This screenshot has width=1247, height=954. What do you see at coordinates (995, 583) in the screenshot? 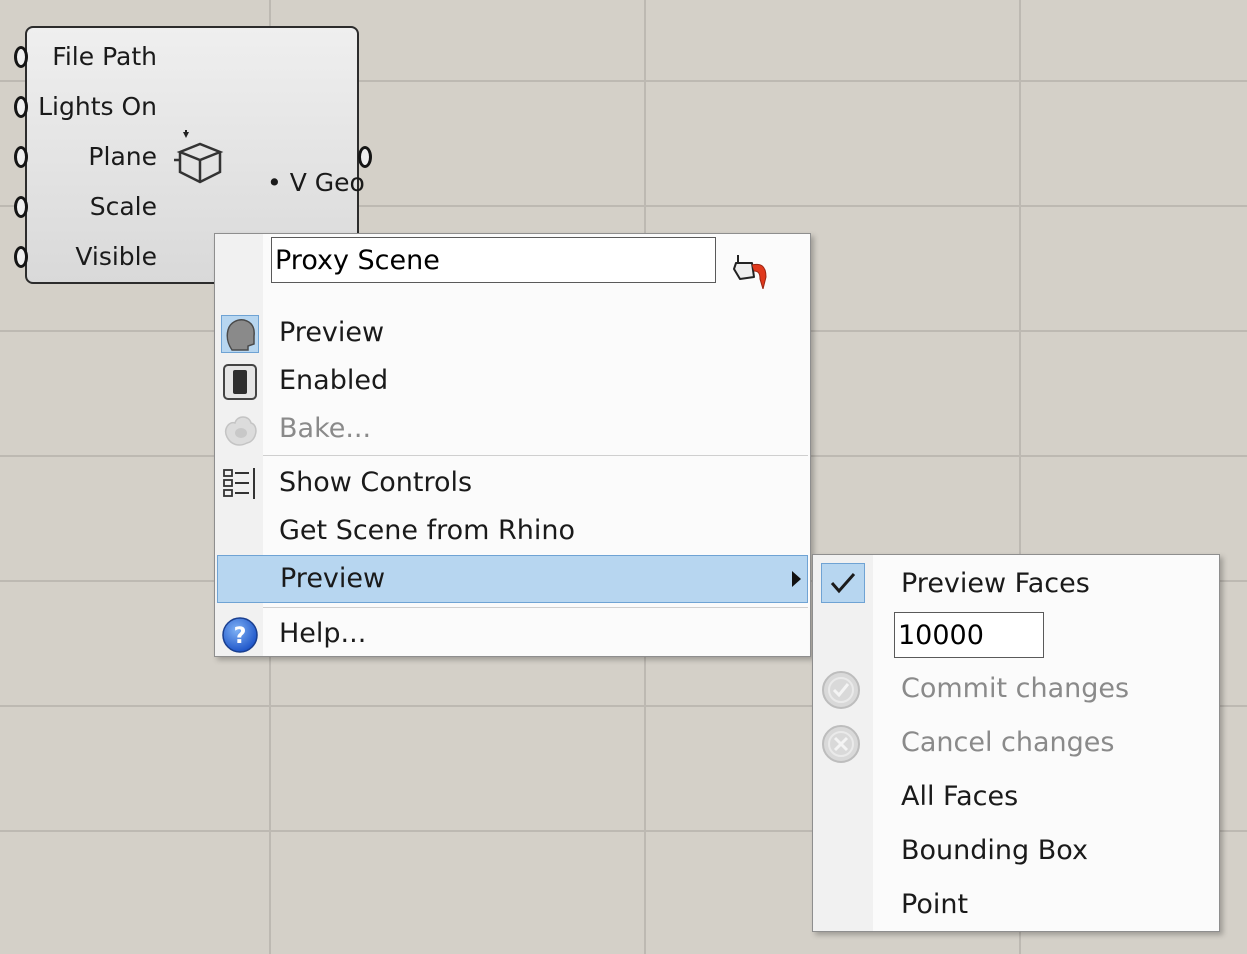
I see `submenu-preview-faces-label: Preview Faces` at bounding box center [995, 583].